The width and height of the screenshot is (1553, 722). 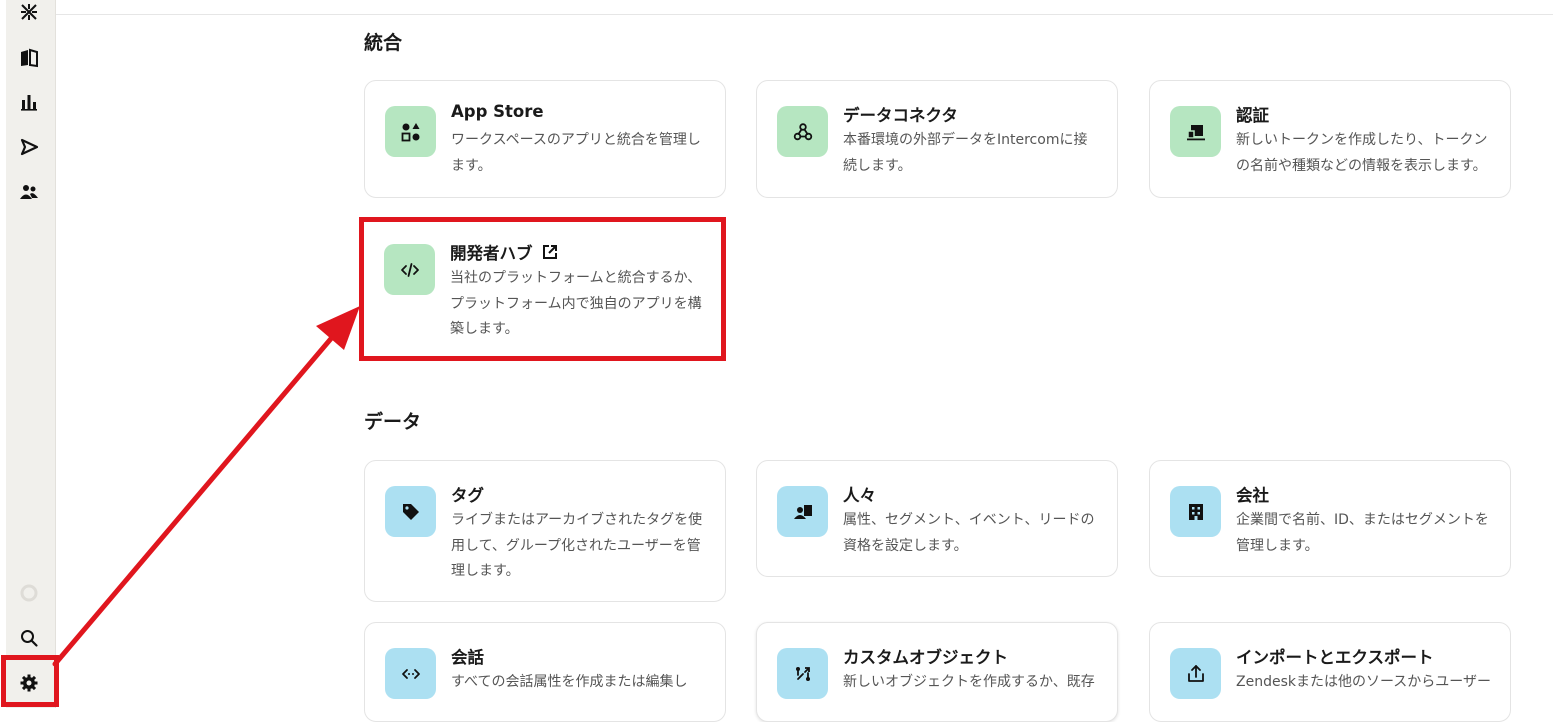 What do you see at coordinates (197, 496) in the screenshot?
I see `arrow-line` at bounding box center [197, 496].